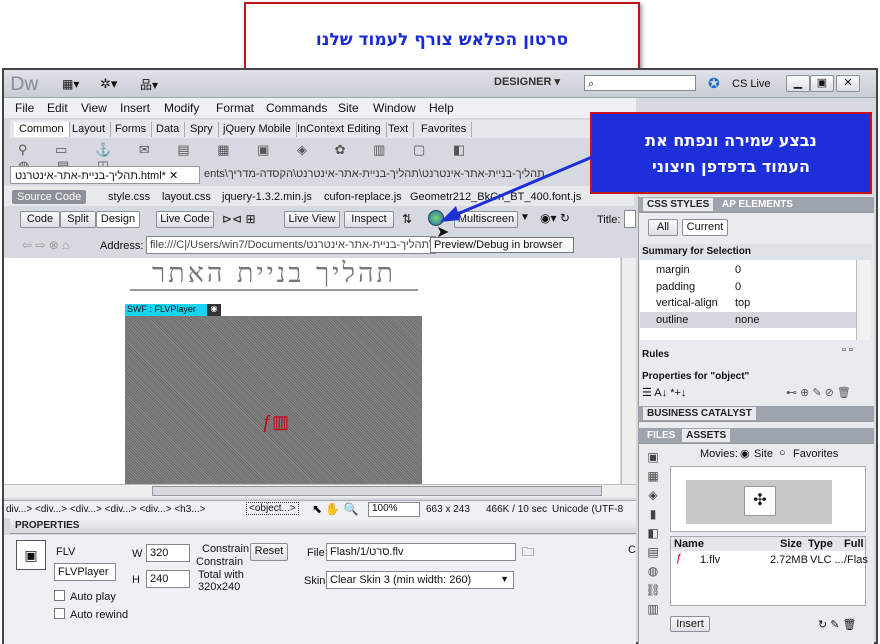 This screenshot has width=880, height=644. I want to click on select-tool-icon: ⬉ ✋ 🔍, so click(335, 509).